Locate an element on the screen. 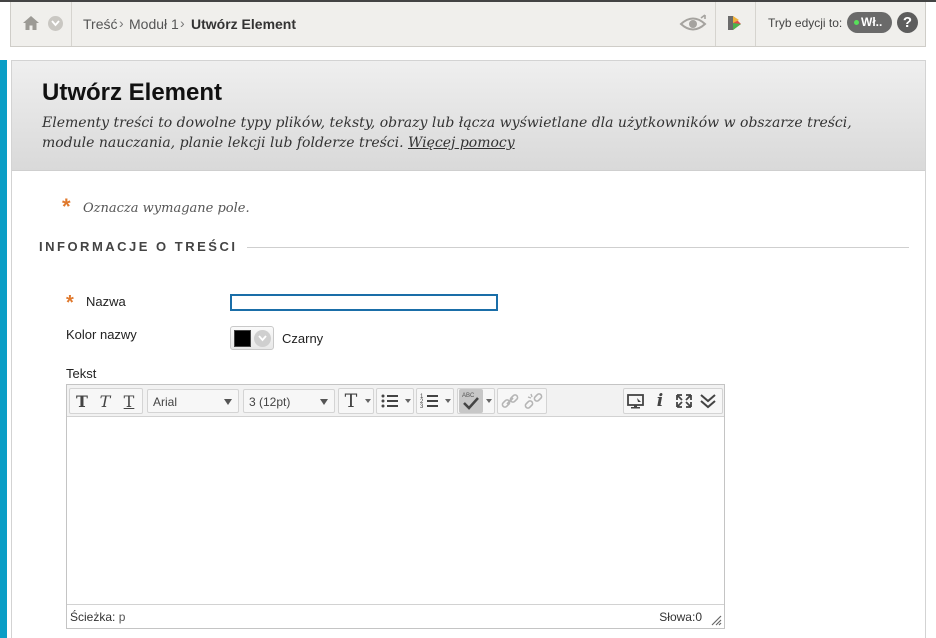 The width and height of the screenshot is (936, 638). home-icon is located at coordinates (31, 23).